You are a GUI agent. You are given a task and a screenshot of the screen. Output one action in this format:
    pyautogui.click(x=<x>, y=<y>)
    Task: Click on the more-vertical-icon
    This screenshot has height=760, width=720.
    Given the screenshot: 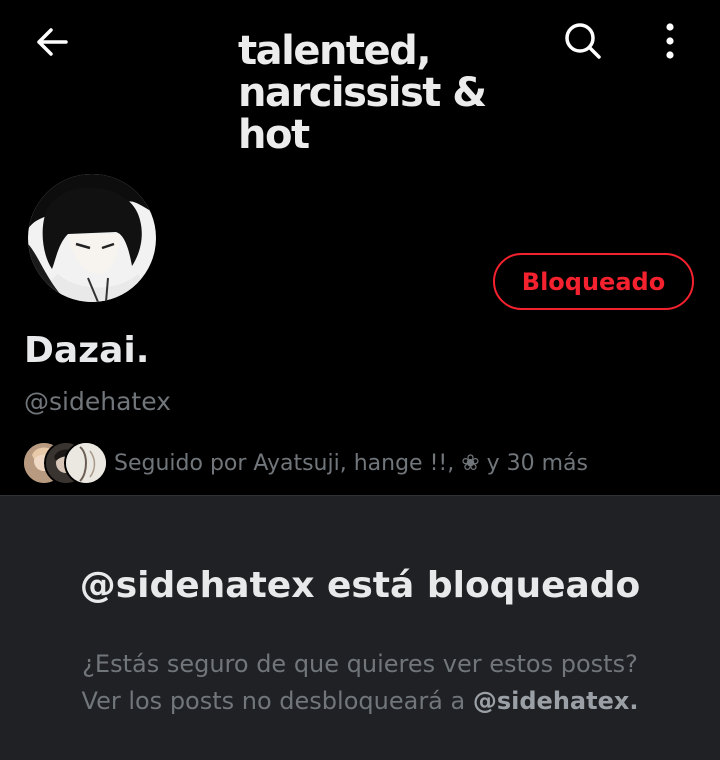 What is the action you would take?
    pyautogui.click(x=670, y=41)
    